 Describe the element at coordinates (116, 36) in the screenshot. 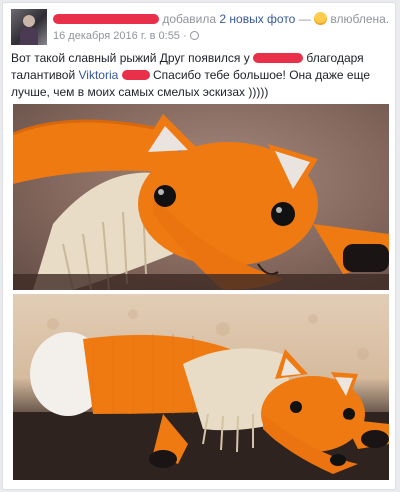

I see `post-timestamp: 16 декабря 2016 г. в 0:55` at that location.